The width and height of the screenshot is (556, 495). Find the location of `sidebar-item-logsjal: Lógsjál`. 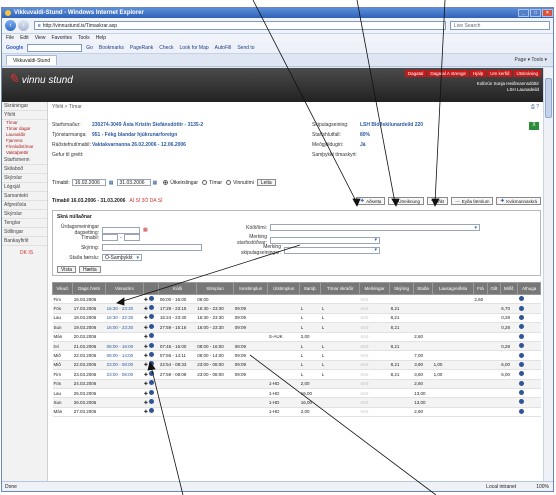

sidebar-item-logsjal: Lógsjál is located at coordinates (24, 187).